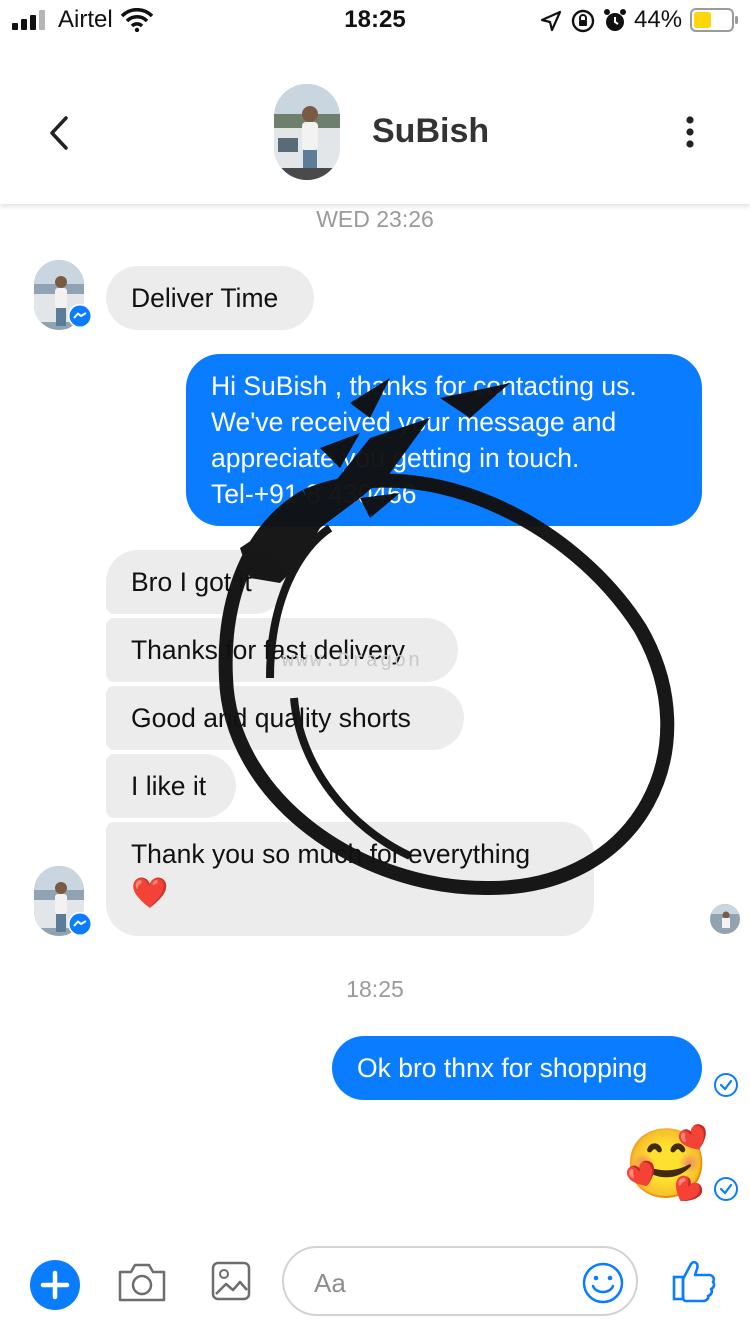 The height and width of the screenshot is (1334, 750). I want to click on battery-percentage: 44%, so click(658, 19).